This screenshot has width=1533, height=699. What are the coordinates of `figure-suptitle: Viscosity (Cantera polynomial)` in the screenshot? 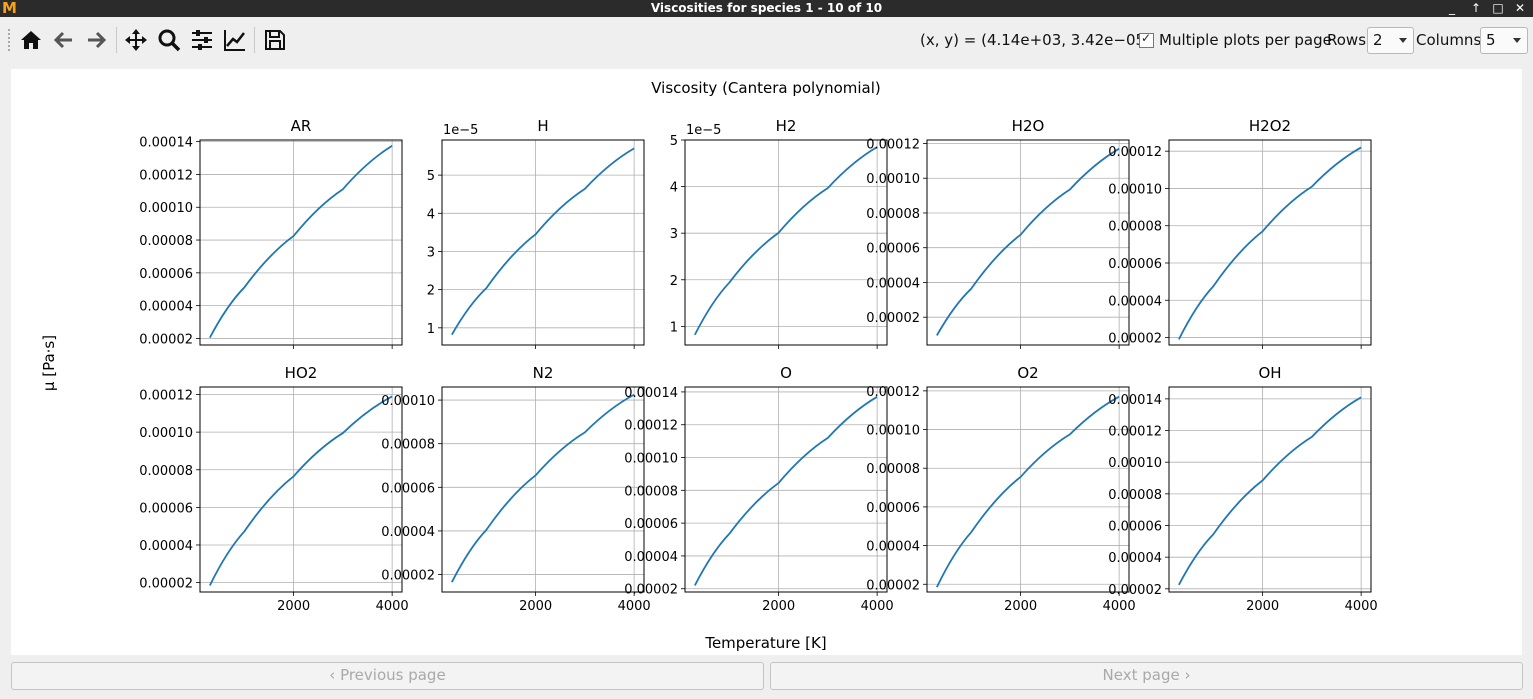 It's located at (766, 88).